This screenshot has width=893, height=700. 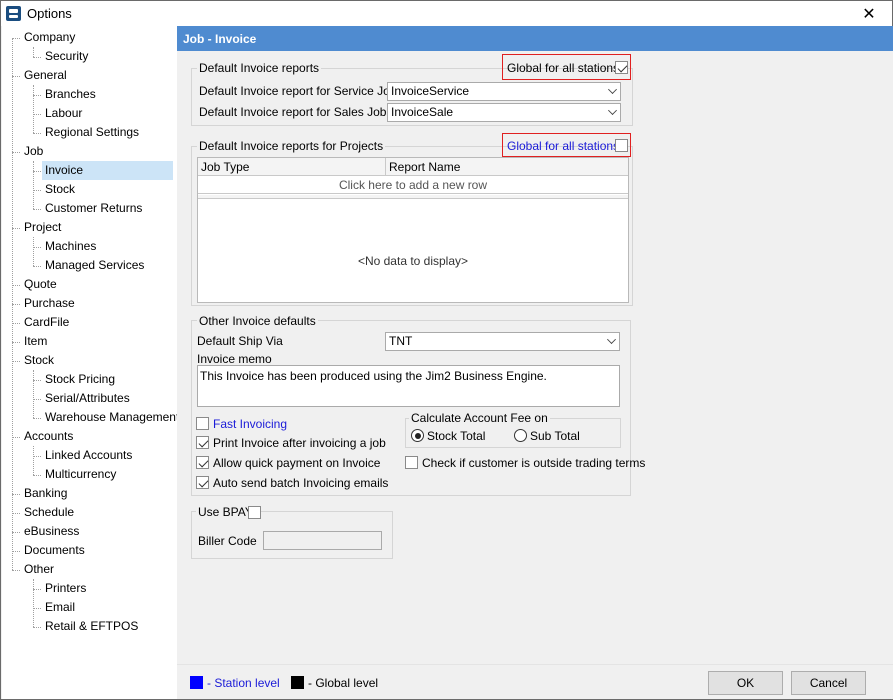 What do you see at coordinates (80, 379) in the screenshot?
I see `tree-item-stock-pricing: Stock Pricing` at bounding box center [80, 379].